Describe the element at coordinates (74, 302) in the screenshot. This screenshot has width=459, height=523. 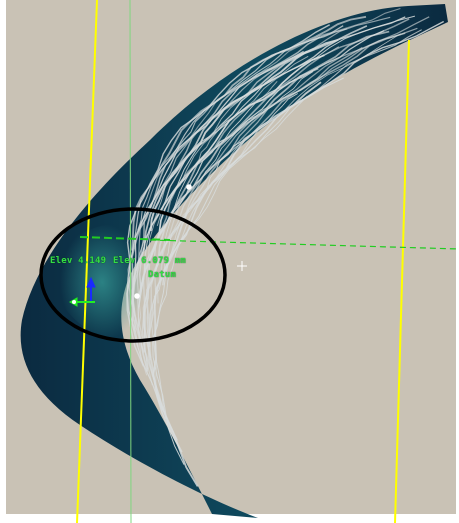
I see `axis-gizmo-origin` at that location.